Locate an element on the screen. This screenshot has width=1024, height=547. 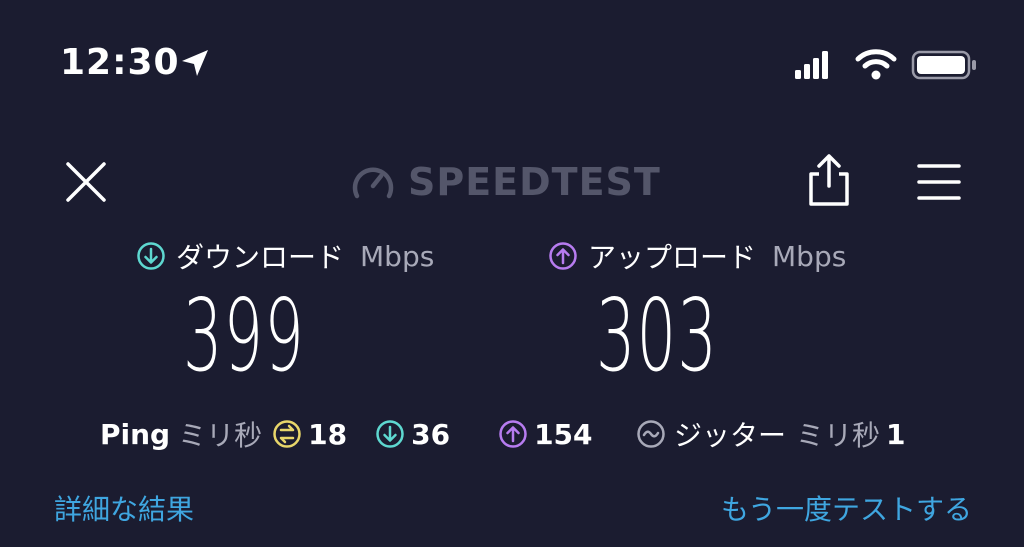
jitter-label: ジッター is located at coordinates (730, 435).